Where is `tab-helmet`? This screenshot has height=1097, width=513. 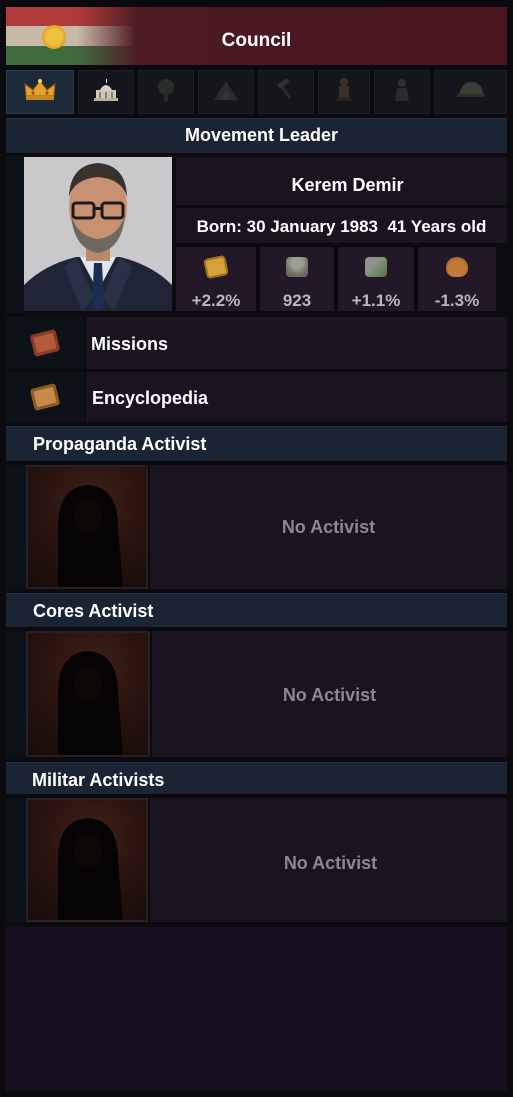 tab-helmet is located at coordinates (470, 92).